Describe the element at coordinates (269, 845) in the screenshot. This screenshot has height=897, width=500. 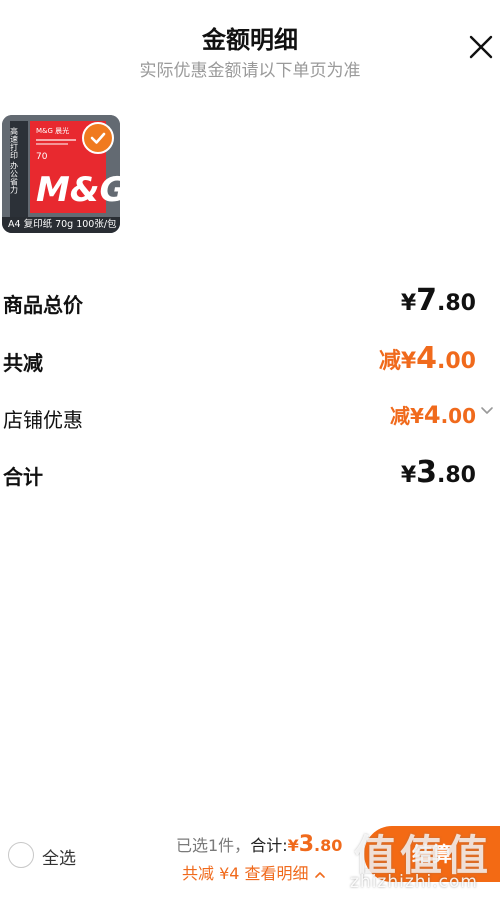
I see `bottom-sum-label: 合计:` at that location.